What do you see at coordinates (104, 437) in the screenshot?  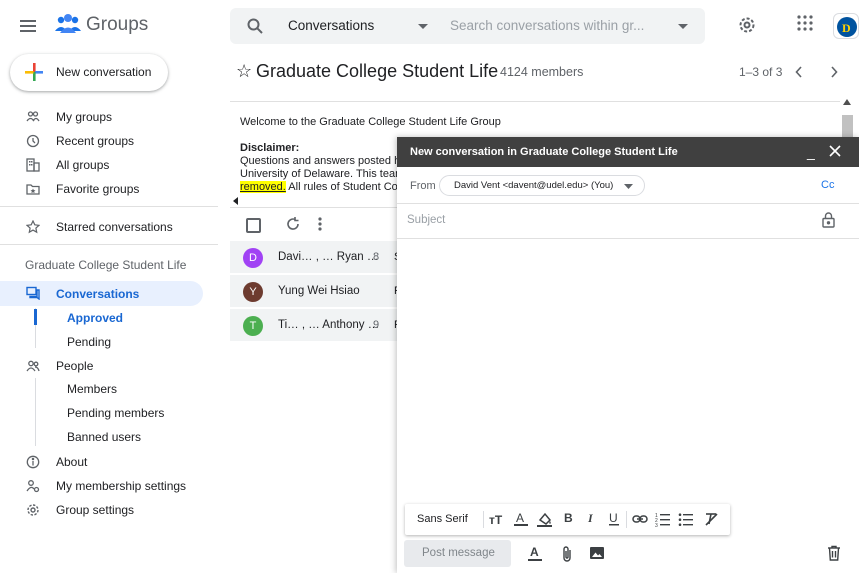 I see `subnav-banned-users: Banned users` at bounding box center [104, 437].